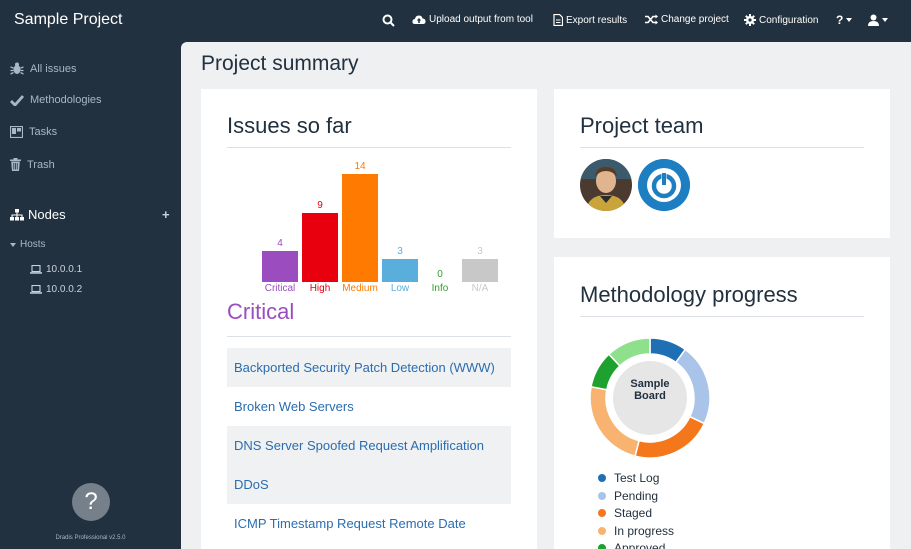  I want to click on laptop-icon, so click(36, 289).